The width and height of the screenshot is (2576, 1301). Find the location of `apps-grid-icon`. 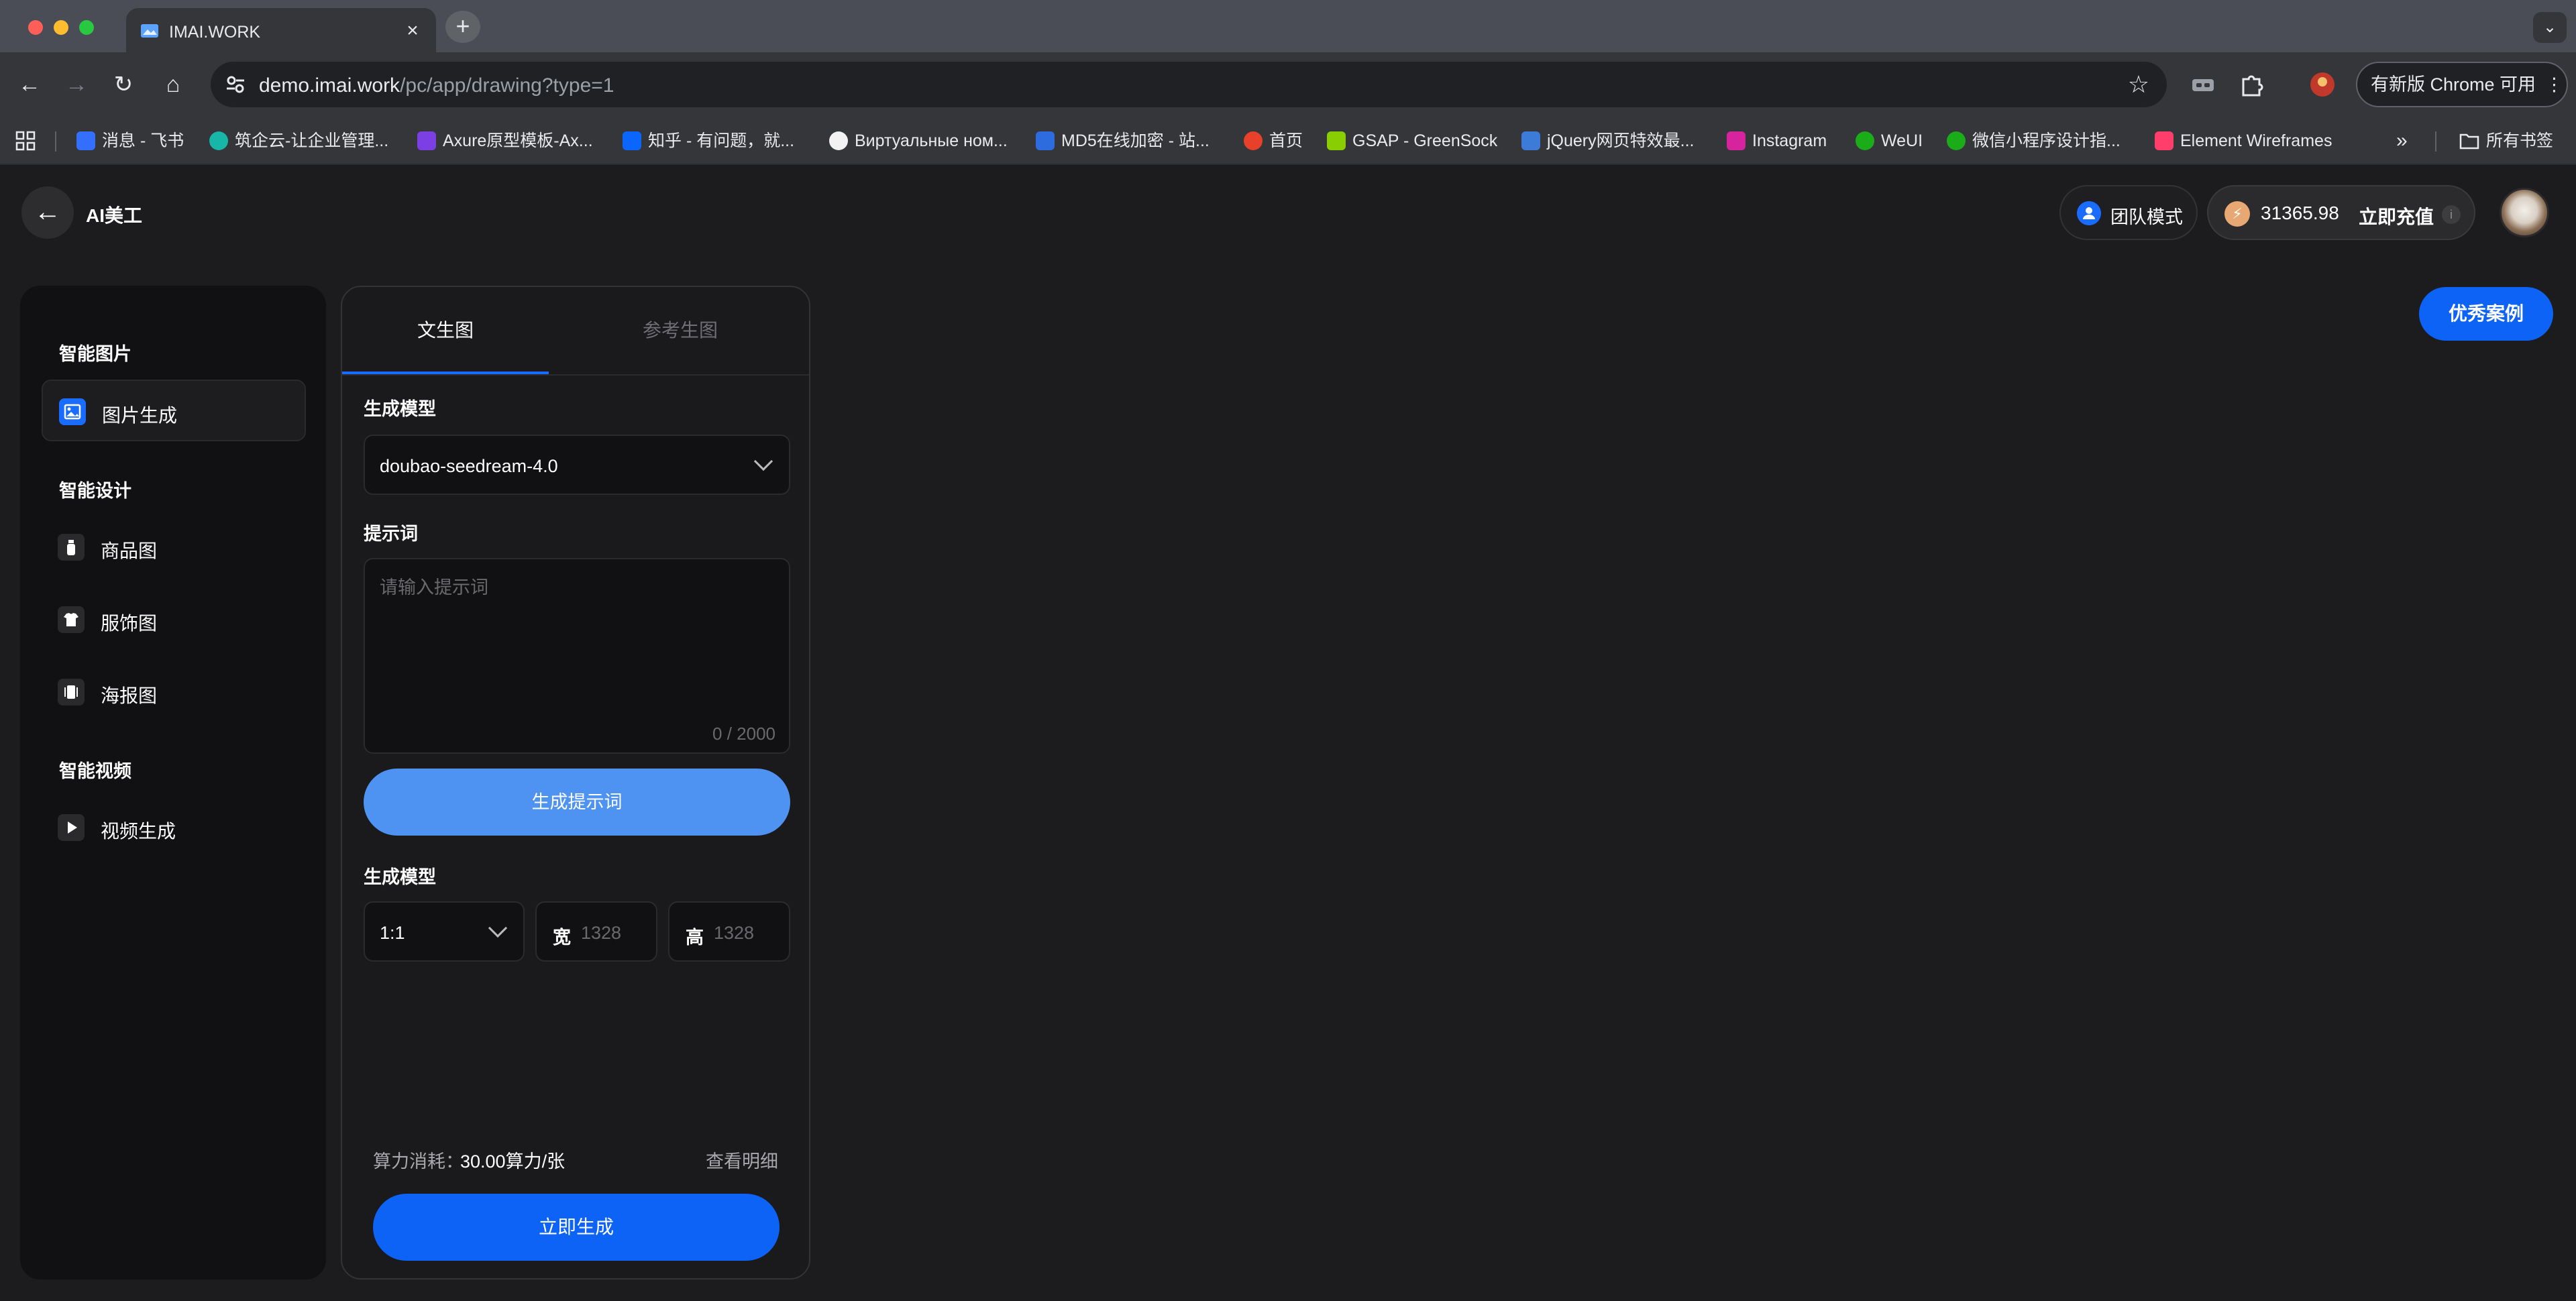

apps-grid-icon is located at coordinates (25, 141).